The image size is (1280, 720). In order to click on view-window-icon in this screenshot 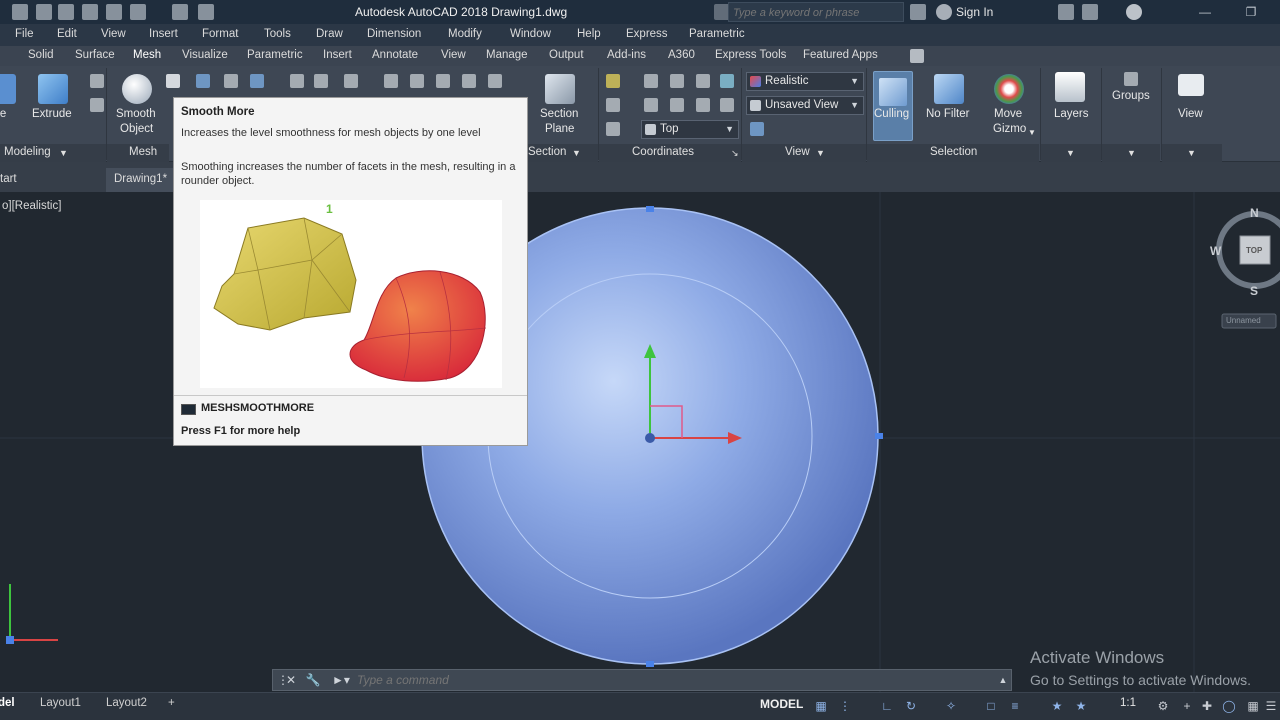, I will do `click(1191, 85)`.